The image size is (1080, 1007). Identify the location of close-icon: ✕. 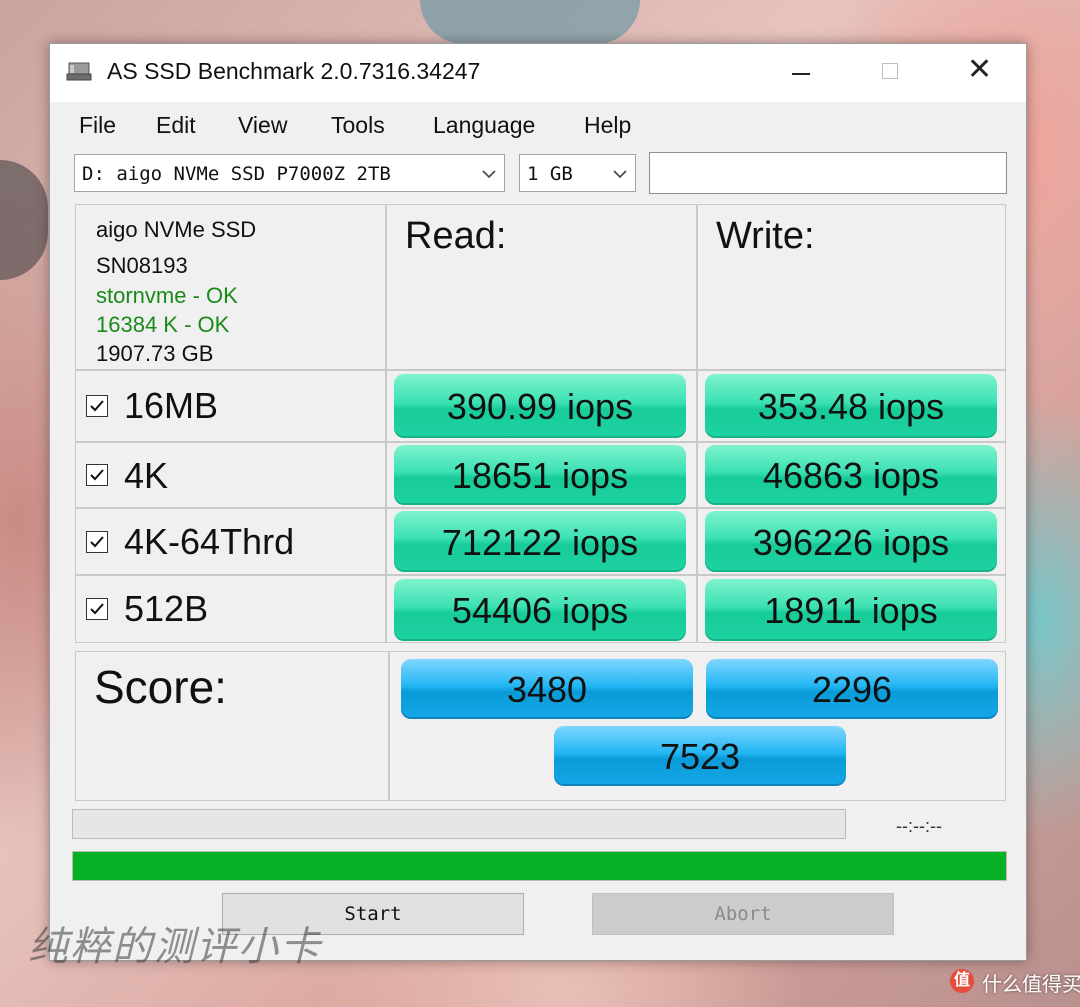
(980, 69).